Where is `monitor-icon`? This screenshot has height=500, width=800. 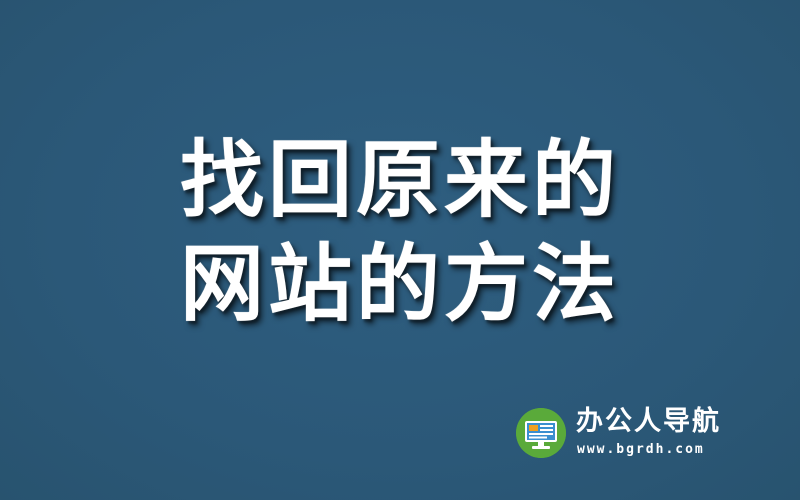
monitor-icon is located at coordinates (541, 433).